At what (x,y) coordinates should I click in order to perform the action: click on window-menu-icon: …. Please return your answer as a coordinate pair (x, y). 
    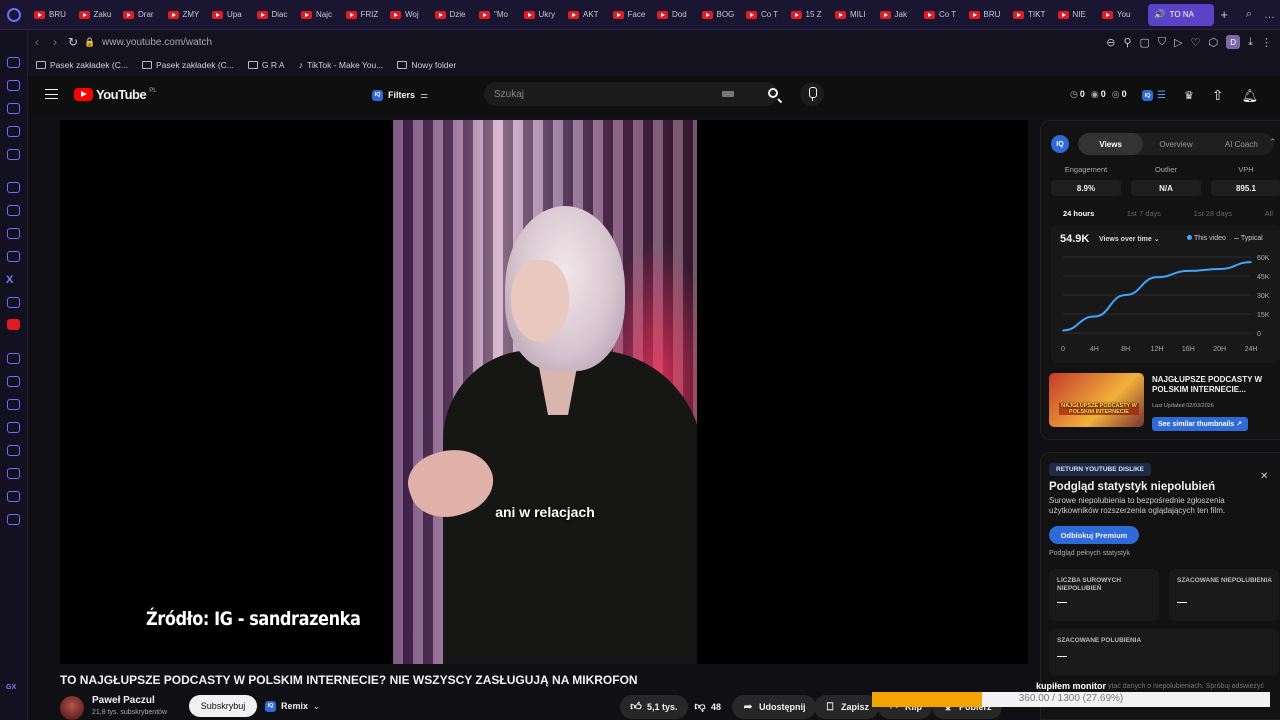
    Looking at the image, I should click on (1272, 15).